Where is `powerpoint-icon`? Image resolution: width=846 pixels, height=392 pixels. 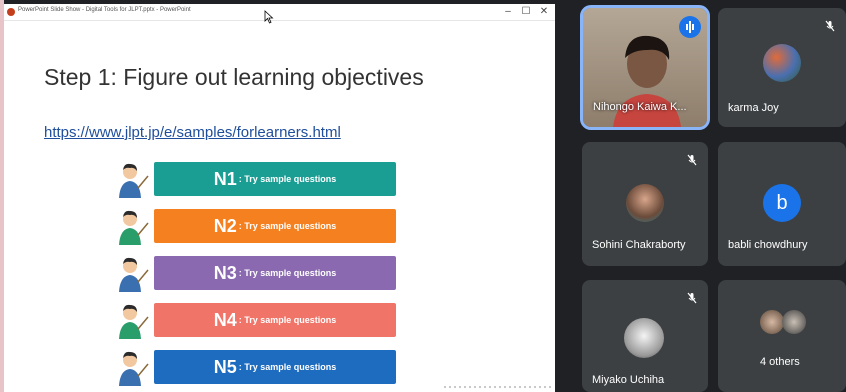
powerpoint-icon is located at coordinates (11, 12).